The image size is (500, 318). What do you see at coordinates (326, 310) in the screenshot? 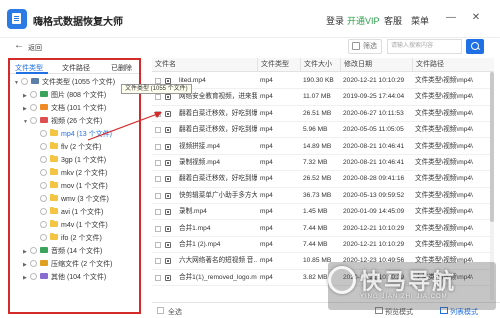
I see `bottom-bar: 全选 预览模式 列表模式` at bounding box center [326, 310].